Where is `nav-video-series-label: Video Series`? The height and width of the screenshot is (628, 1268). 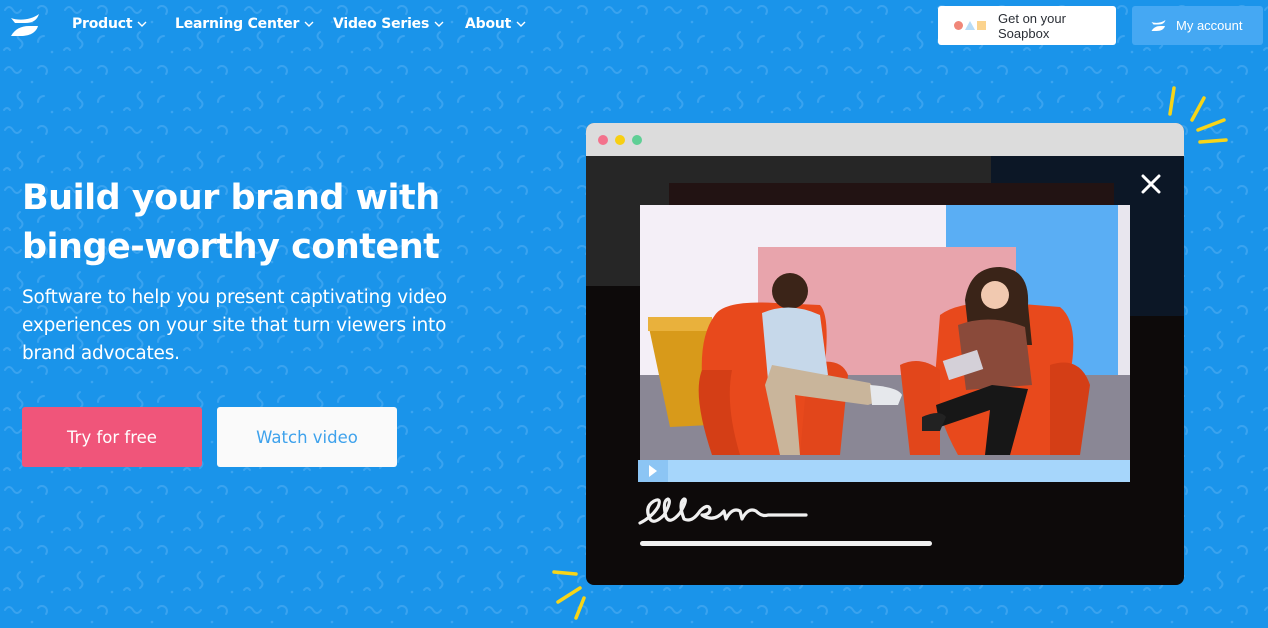
nav-video-series-label: Video Series is located at coordinates (381, 24).